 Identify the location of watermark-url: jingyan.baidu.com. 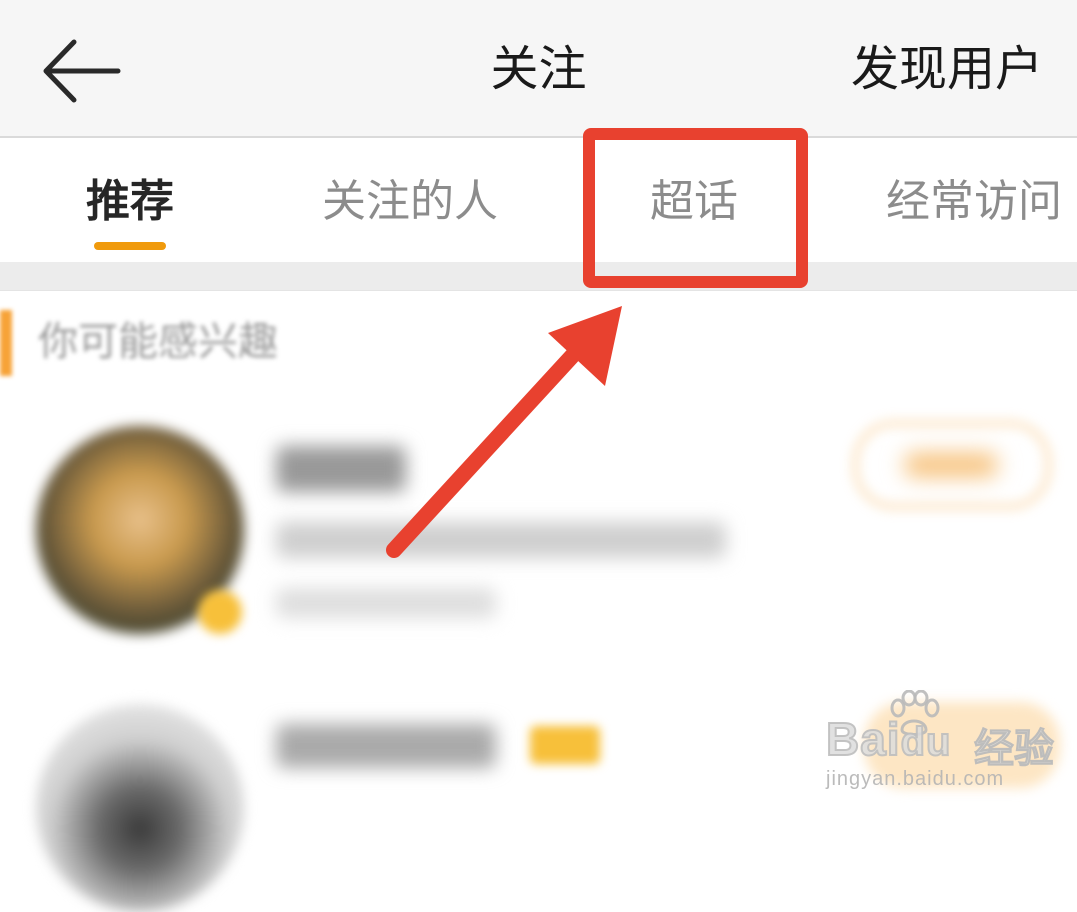
(915, 779).